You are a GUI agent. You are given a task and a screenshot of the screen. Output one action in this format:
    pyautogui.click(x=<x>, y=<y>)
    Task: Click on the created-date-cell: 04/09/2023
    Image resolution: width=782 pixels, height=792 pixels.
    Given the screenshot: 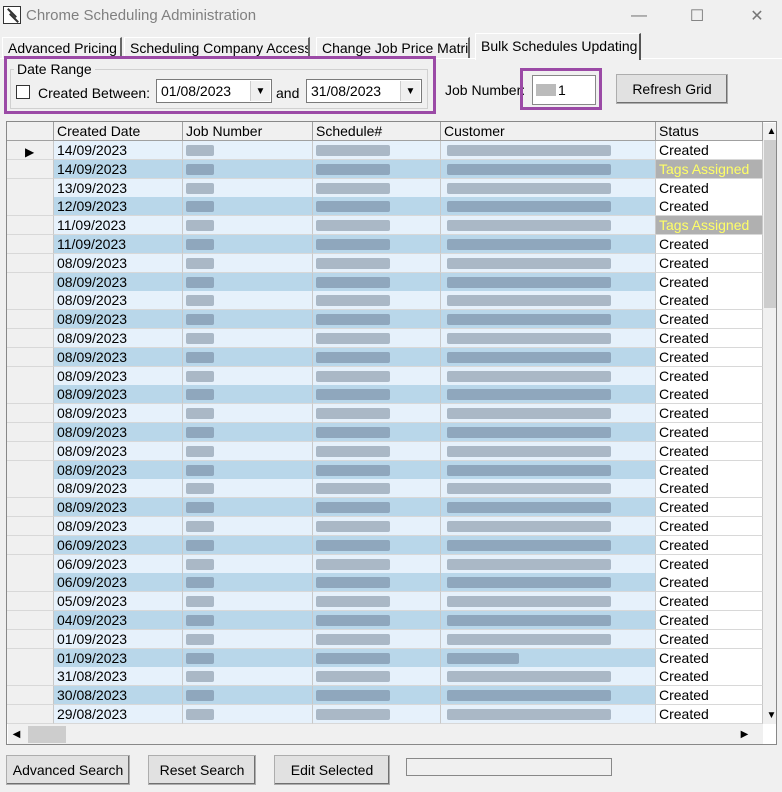 What is the action you would take?
    pyautogui.click(x=118, y=620)
    